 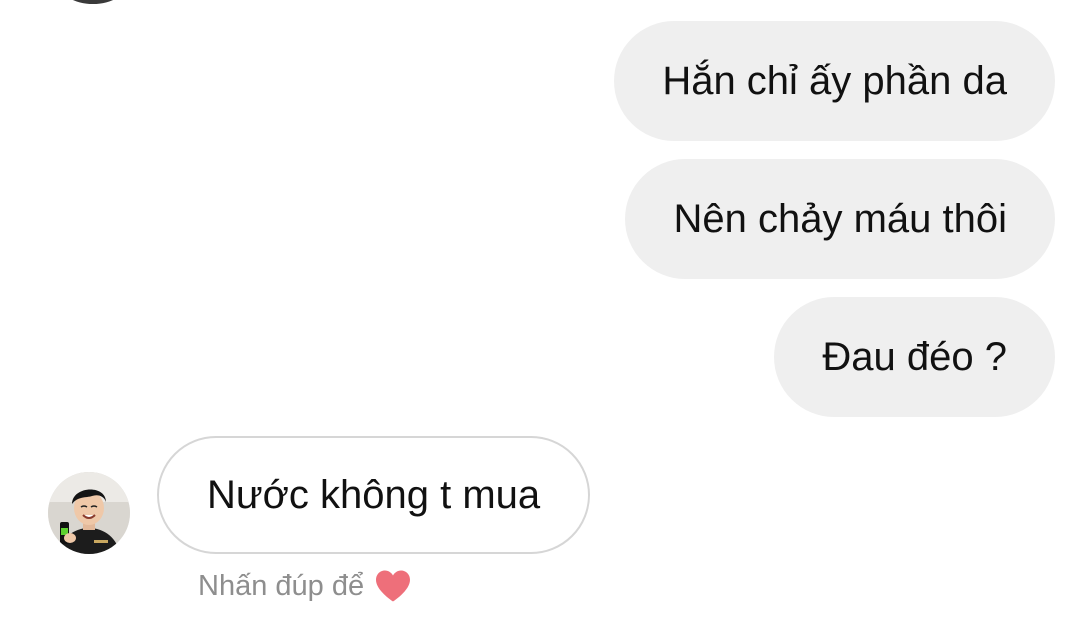 What do you see at coordinates (93, 2) in the screenshot?
I see `previous-avatar` at bounding box center [93, 2].